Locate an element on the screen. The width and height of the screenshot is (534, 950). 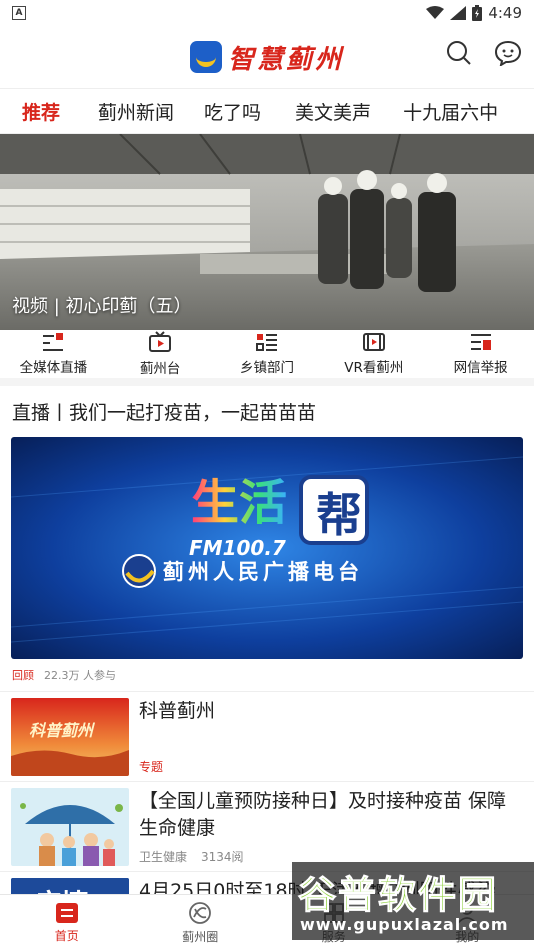
nav-home: 首页 is located at coordinates (67, 922).